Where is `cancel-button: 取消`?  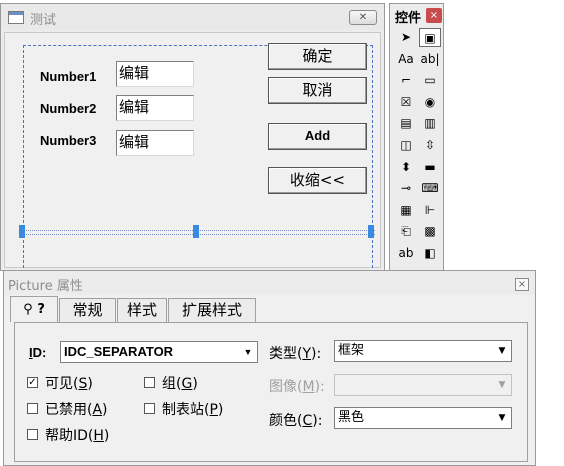
cancel-button: 取消 is located at coordinates (317, 90).